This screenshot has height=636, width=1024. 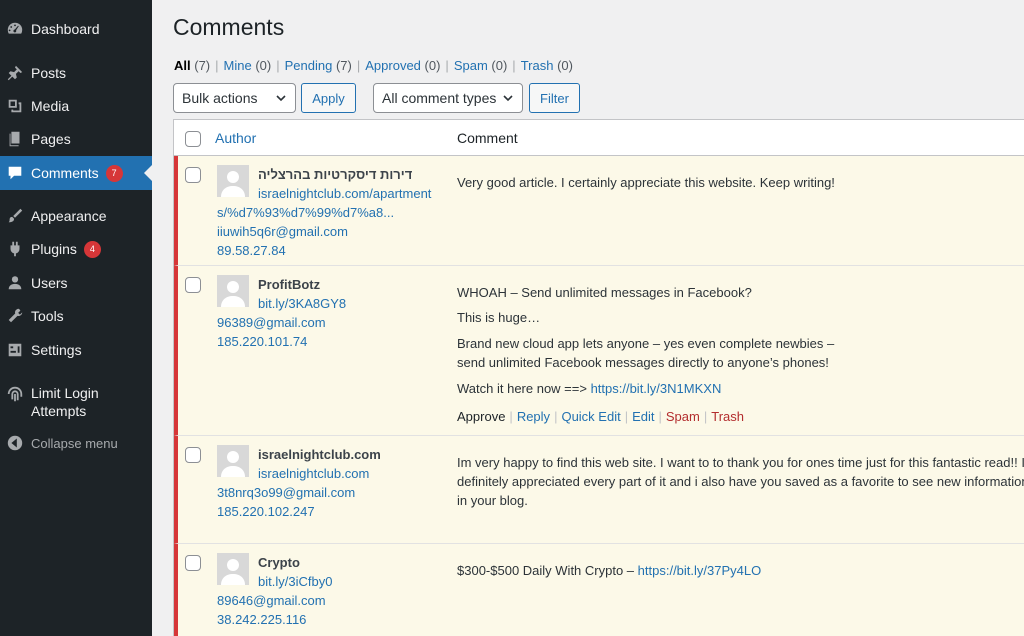 What do you see at coordinates (47, 316) in the screenshot?
I see `sidebar-item-label: Tools` at bounding box center [47, 316].